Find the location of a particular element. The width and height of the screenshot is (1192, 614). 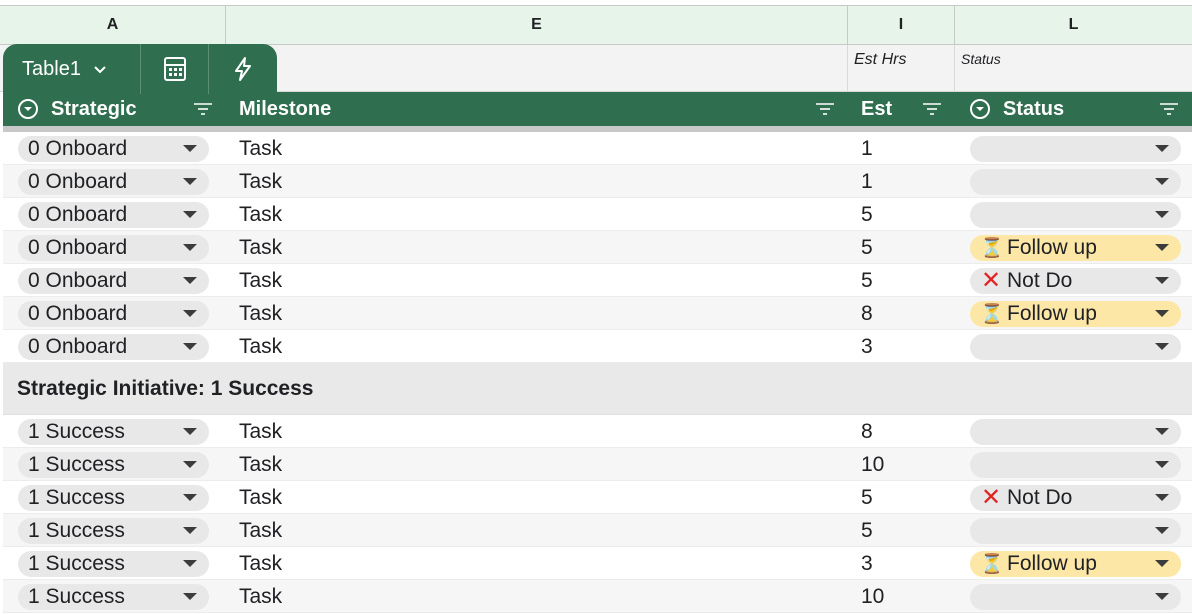

column-header-l: L is located at coordinates (1073, 25).